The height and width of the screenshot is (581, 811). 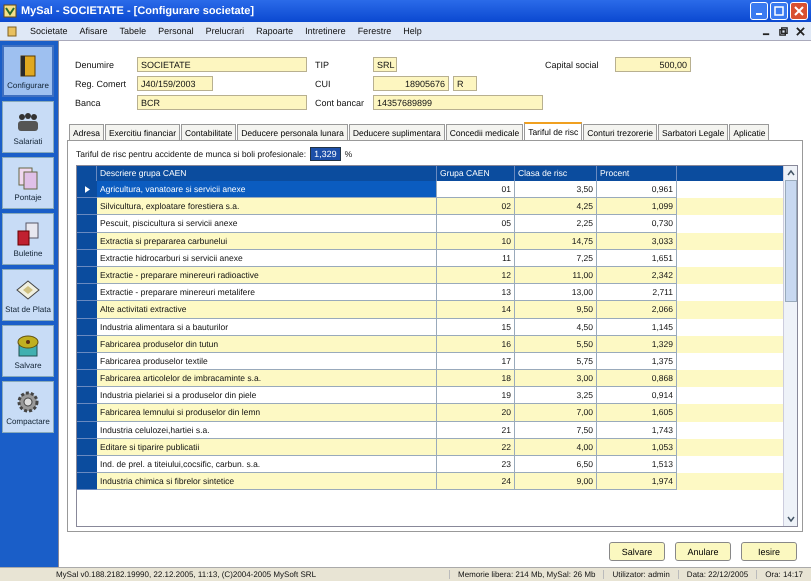 What do you see at coordinates (791, 519) in the screenshot?
I see `scroll-down-icon` at bounding box center [791, 519].